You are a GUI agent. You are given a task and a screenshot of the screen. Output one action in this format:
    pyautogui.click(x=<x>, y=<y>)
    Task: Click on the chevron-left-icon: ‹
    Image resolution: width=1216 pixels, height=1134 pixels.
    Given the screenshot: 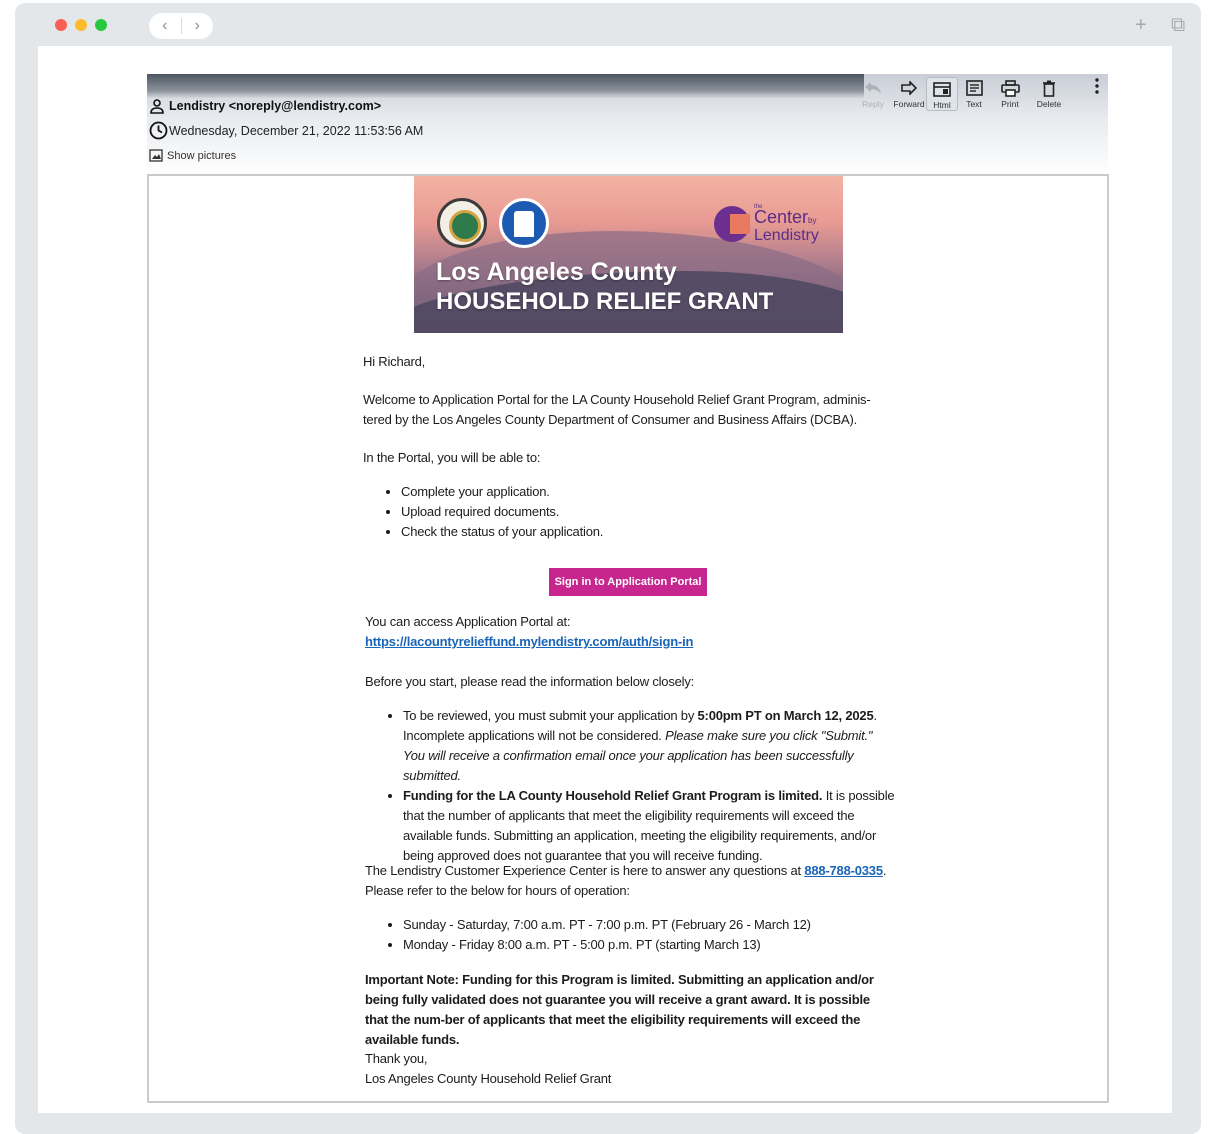 What is the action you would take?
    pyautogui.click(x=165, y=25)
    